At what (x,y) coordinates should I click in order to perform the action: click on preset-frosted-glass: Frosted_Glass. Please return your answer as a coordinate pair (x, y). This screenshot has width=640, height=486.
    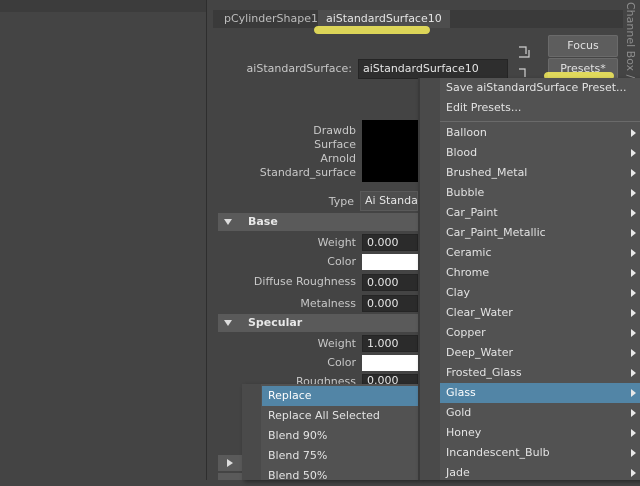
    Looking at the image, I should click on (540, 373).